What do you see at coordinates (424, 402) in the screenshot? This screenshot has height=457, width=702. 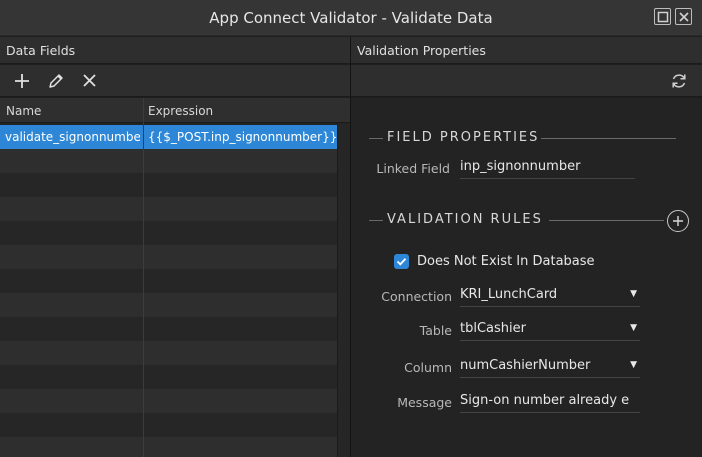 I see `message-label: Message` at bounding box center [424, 402].